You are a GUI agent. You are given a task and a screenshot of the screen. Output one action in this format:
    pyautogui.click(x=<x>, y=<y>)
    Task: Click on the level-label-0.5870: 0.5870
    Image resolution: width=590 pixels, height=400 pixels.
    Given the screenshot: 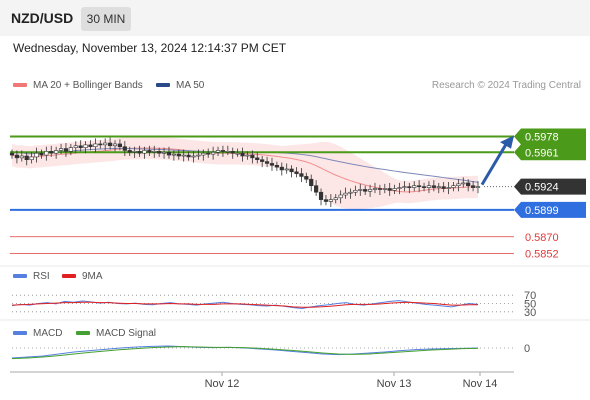 What is the action you would take?
    pyautogui.click(x=542, y=238)
    